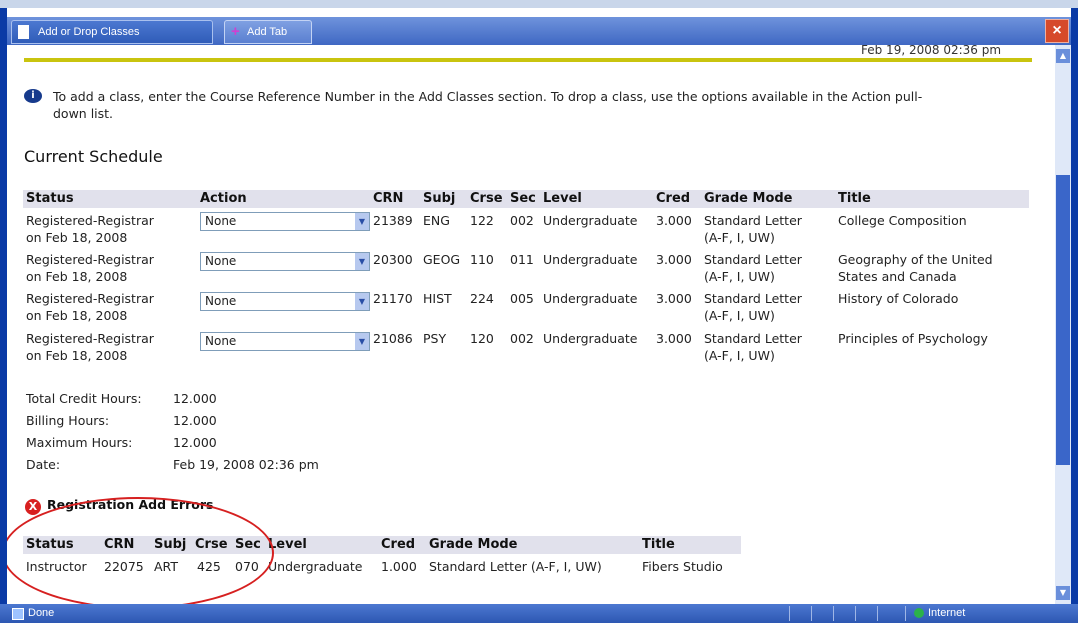 The height and width of the screenshot is (623, 1078). What do you see at coordinates (682, 566) in the screenshot?
I see `err-row-title: Fibers Studio` at bounding box center [682, 566].